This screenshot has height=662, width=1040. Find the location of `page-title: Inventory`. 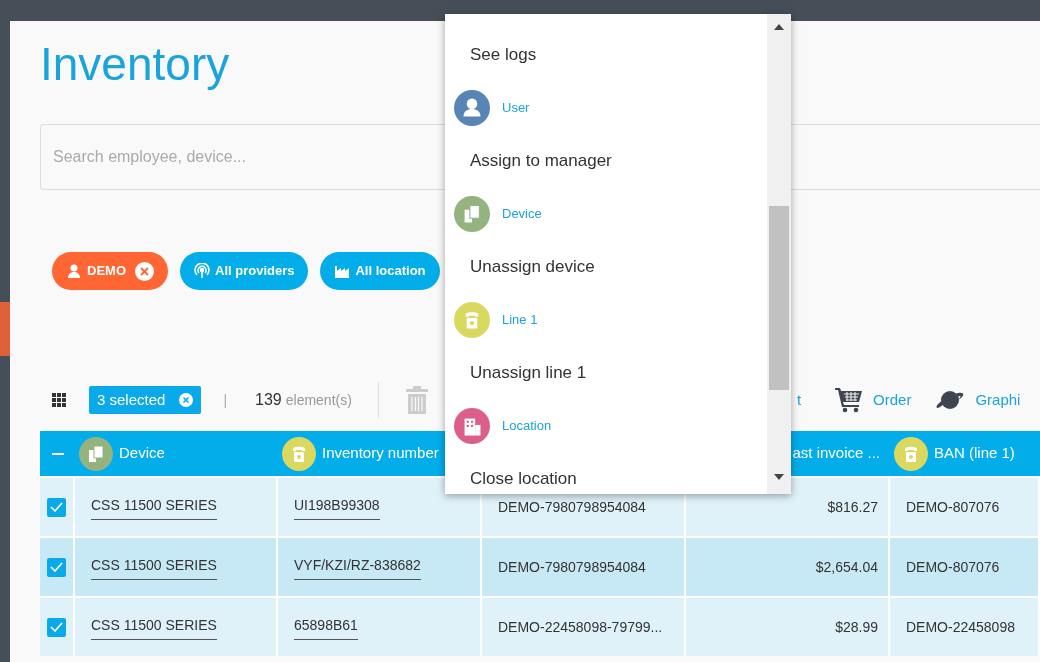

page-title: Inventory is located at coordinates (135, 64).